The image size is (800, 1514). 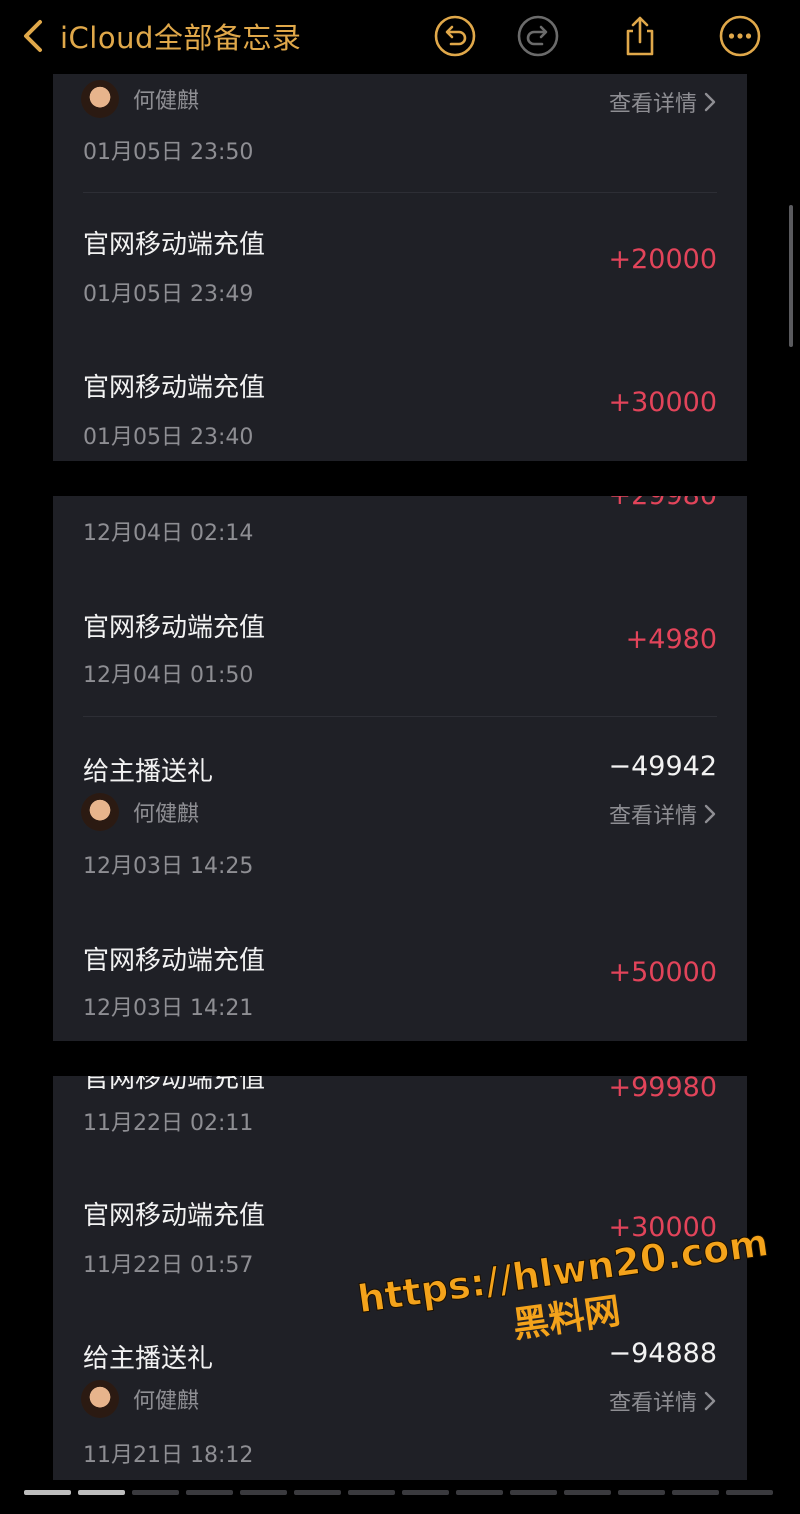 I want to click on page-indicator, so click(x=398, y=1492).